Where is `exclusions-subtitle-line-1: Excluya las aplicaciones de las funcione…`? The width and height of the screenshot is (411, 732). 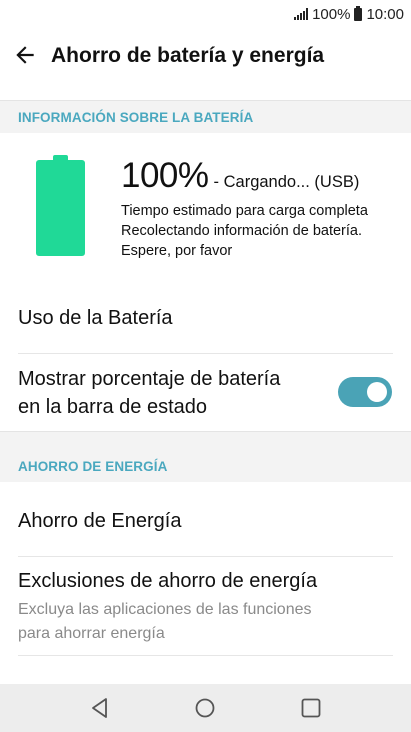 exclusions-subtitle-line-1: Excluya las aplicaciones de las funcione… is located at coordinates (165, 609).